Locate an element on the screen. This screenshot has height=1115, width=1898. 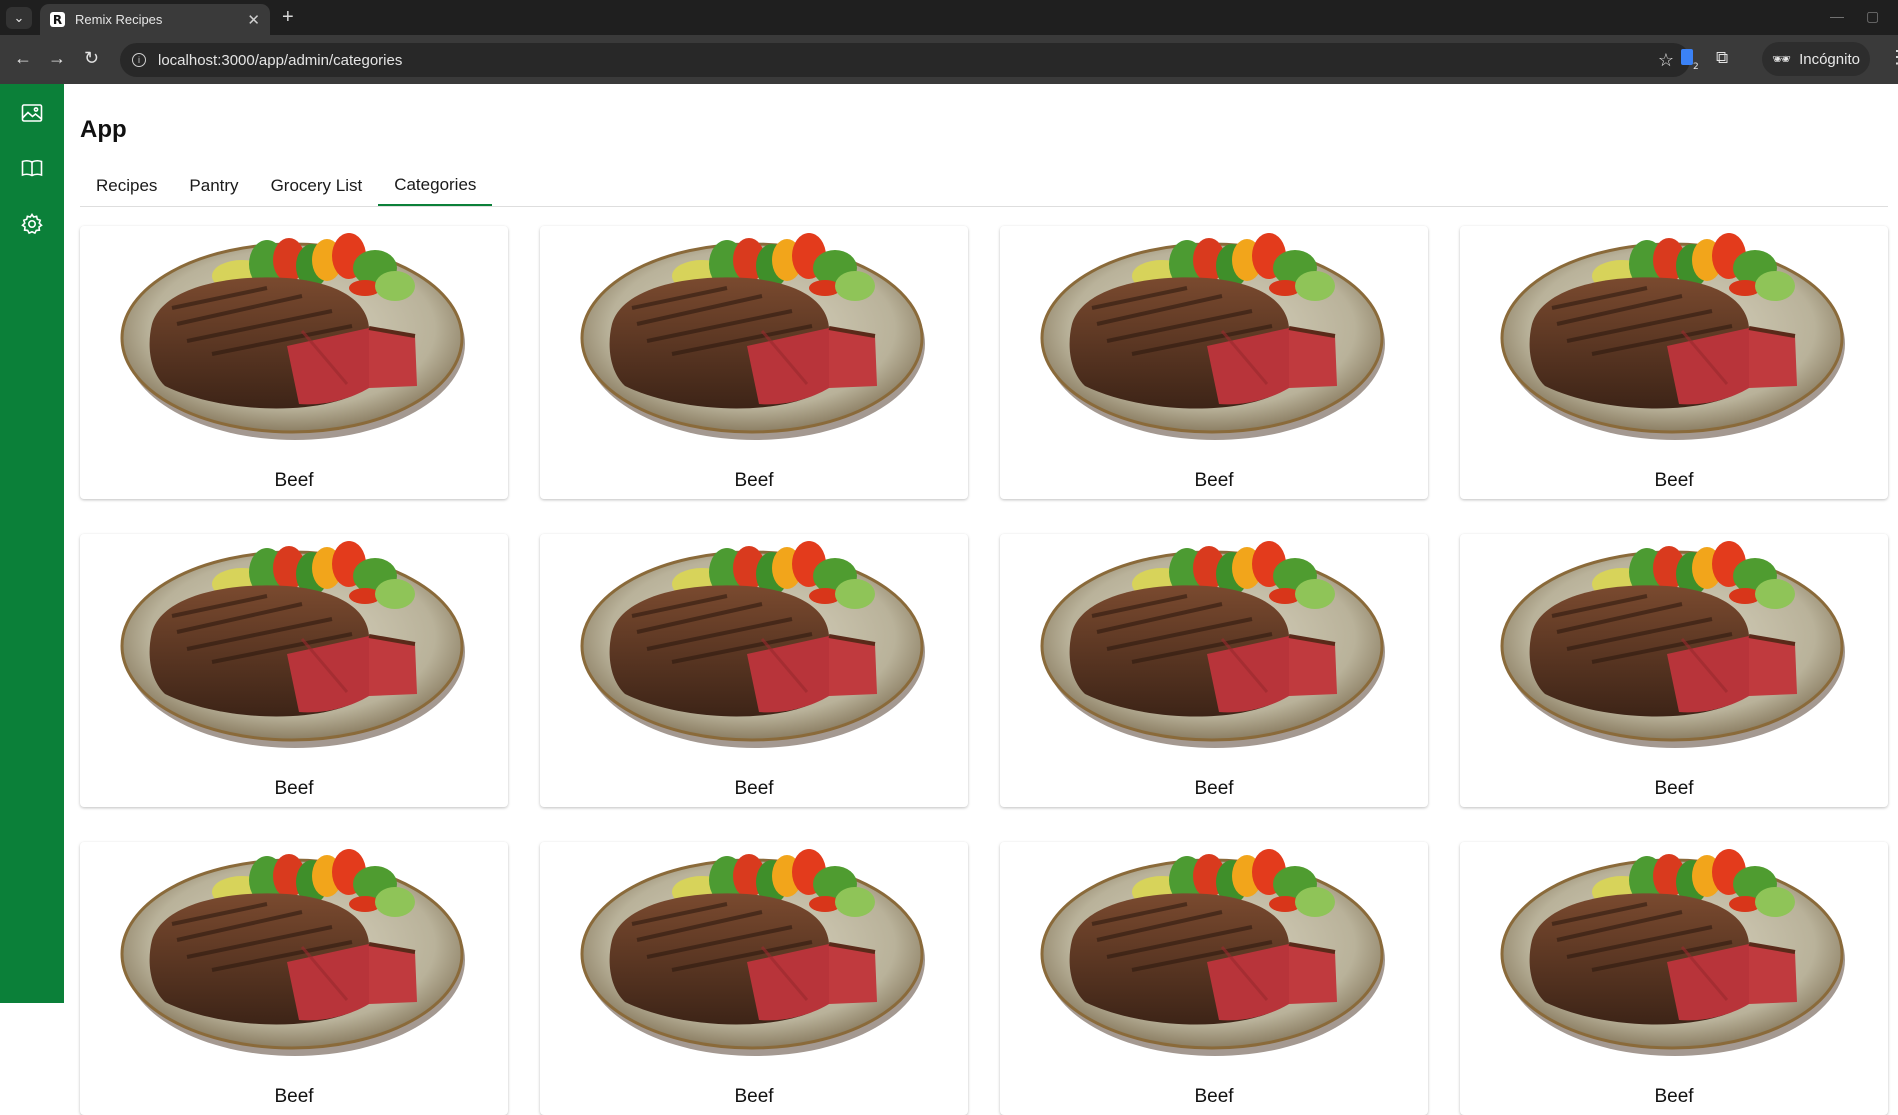
incognito-badge: 🕶 Incógnito is located at coordinates (1816, 59).